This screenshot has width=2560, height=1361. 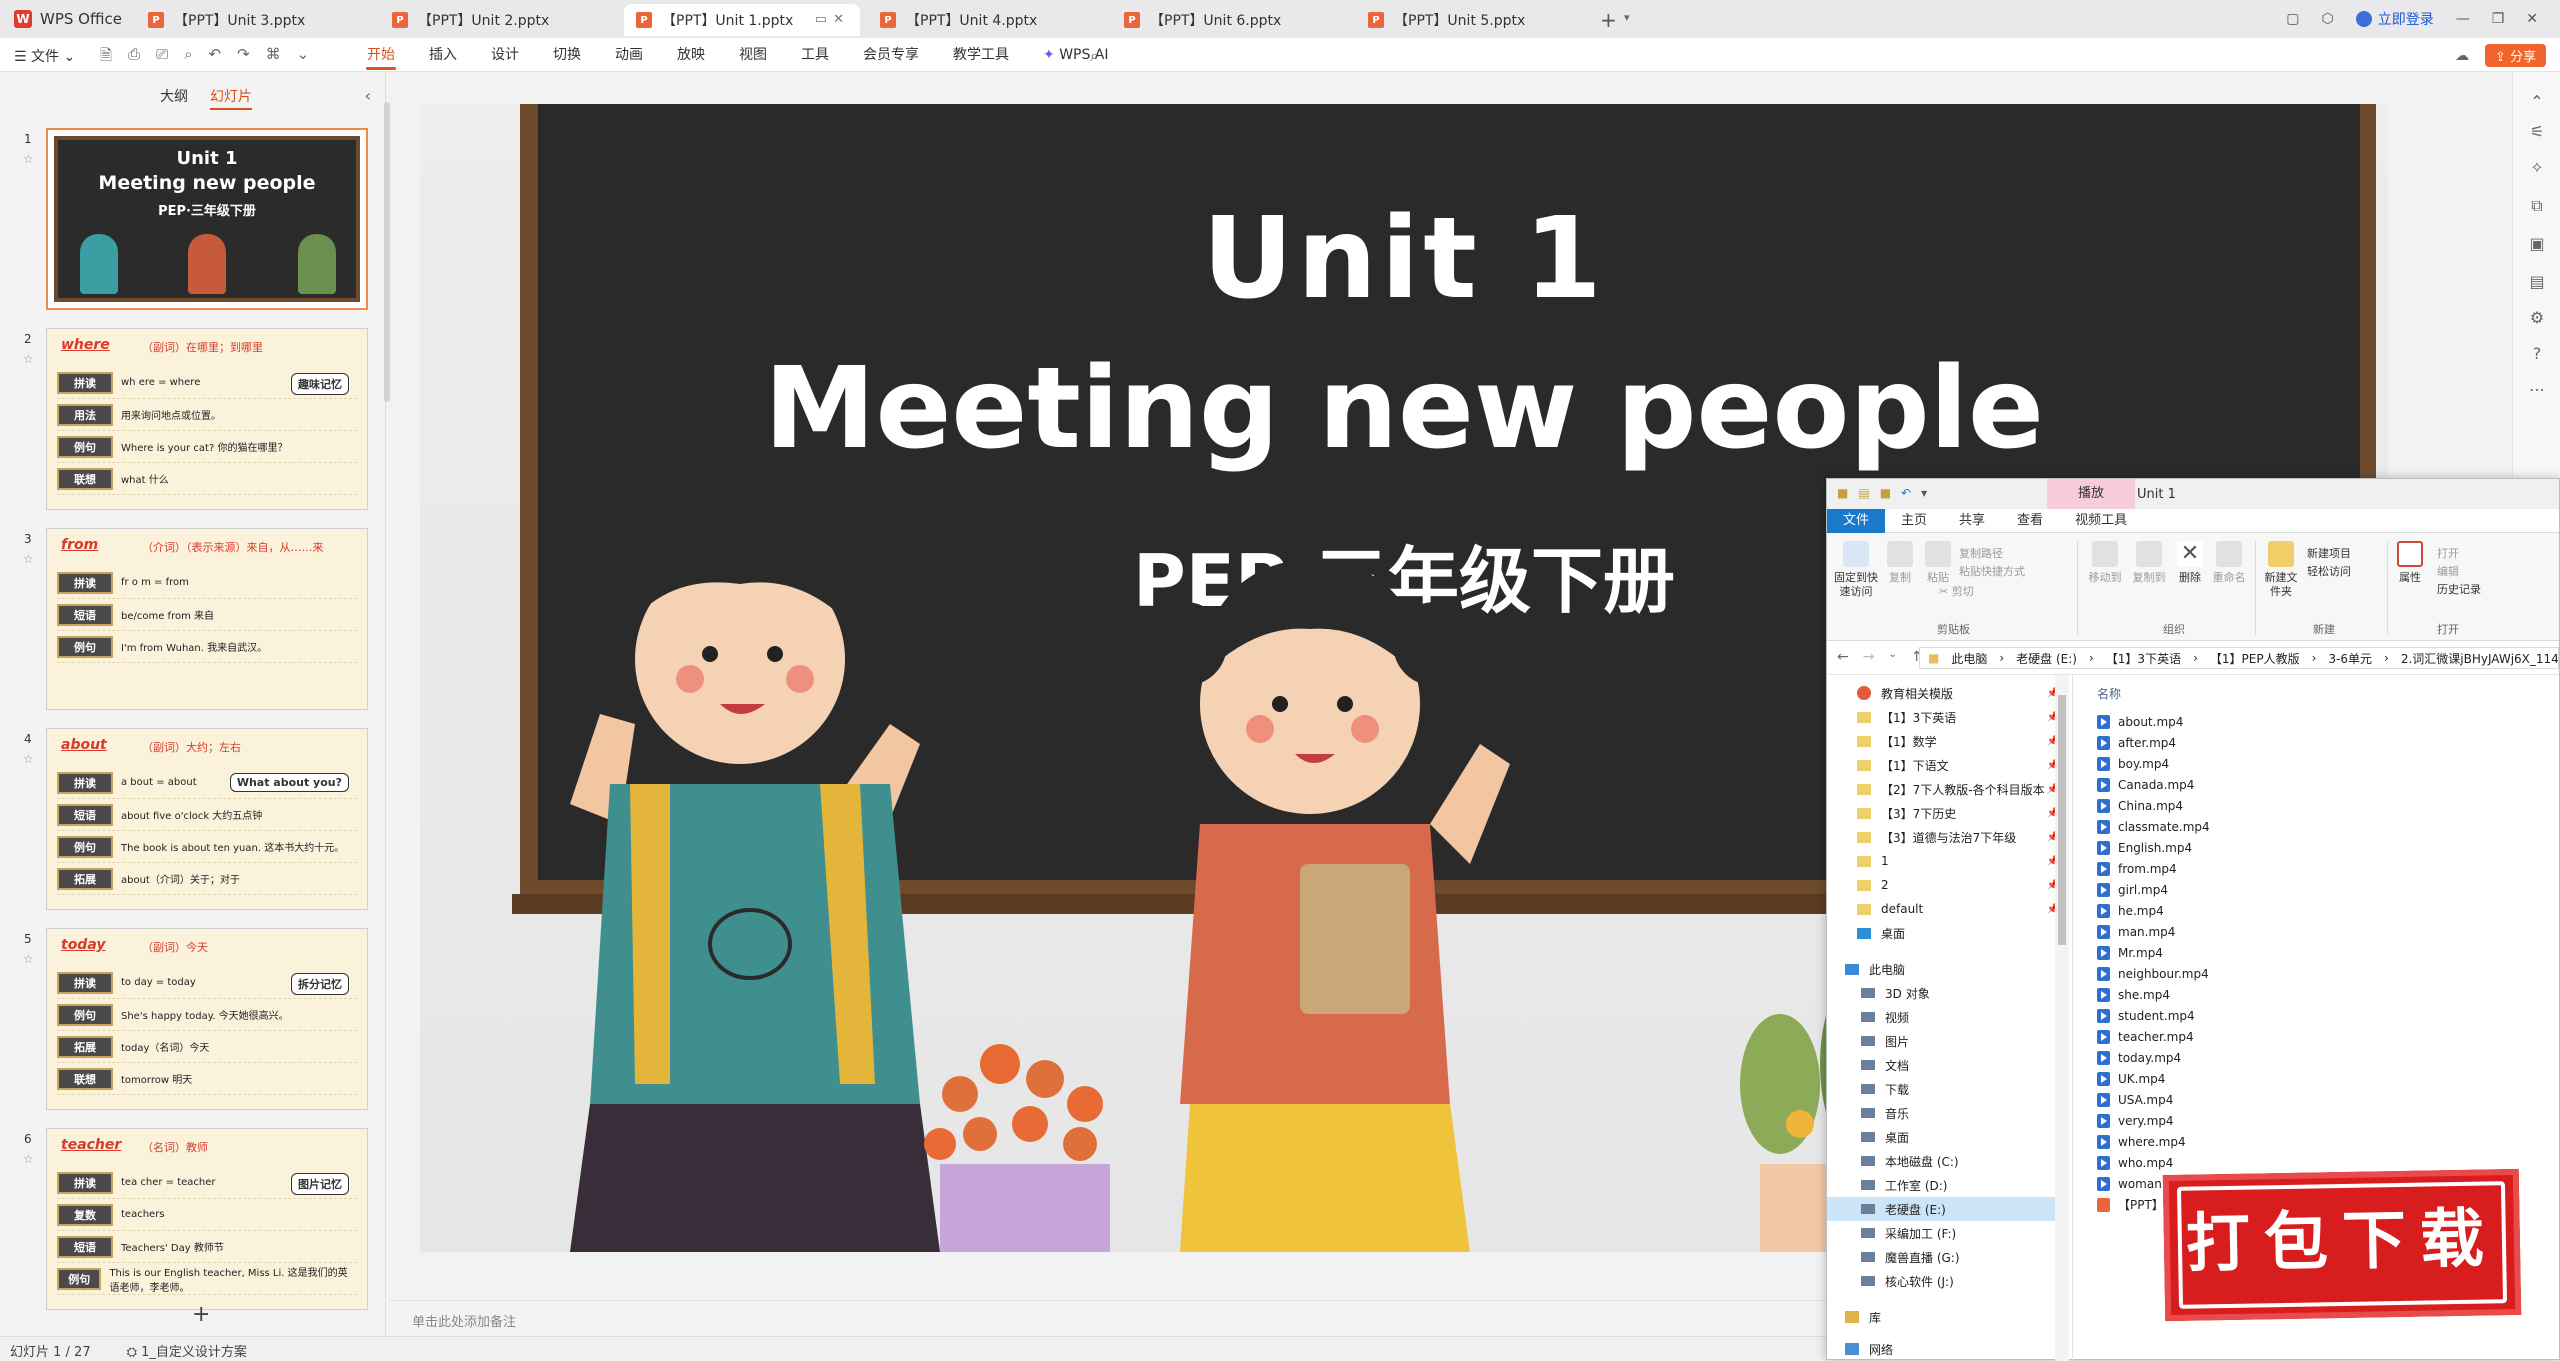 What do you see at coordinates (2030, 521) in the screenshot?
I see `tab-view: 查看` at bounding box center [2030, 521].